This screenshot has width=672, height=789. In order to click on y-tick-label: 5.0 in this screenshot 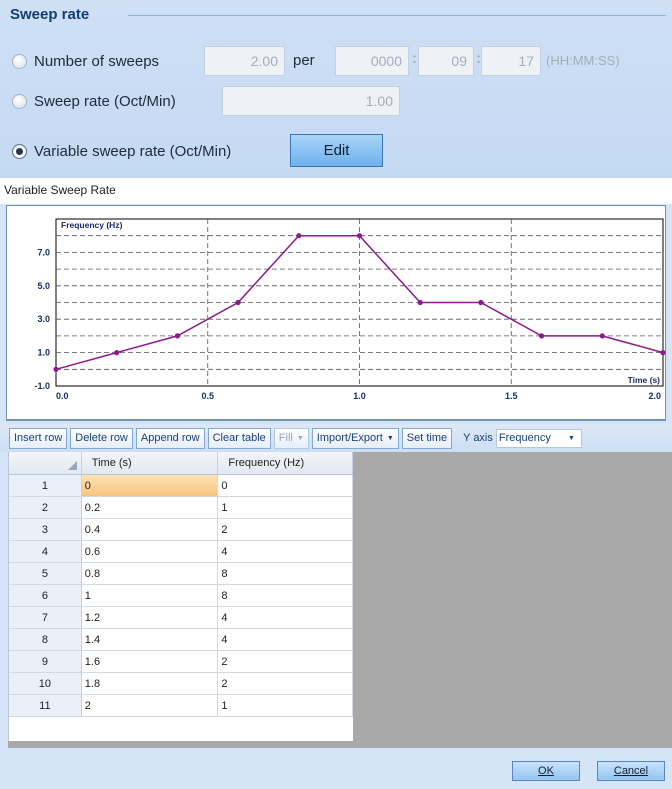, I will do `click(43, 286)`.